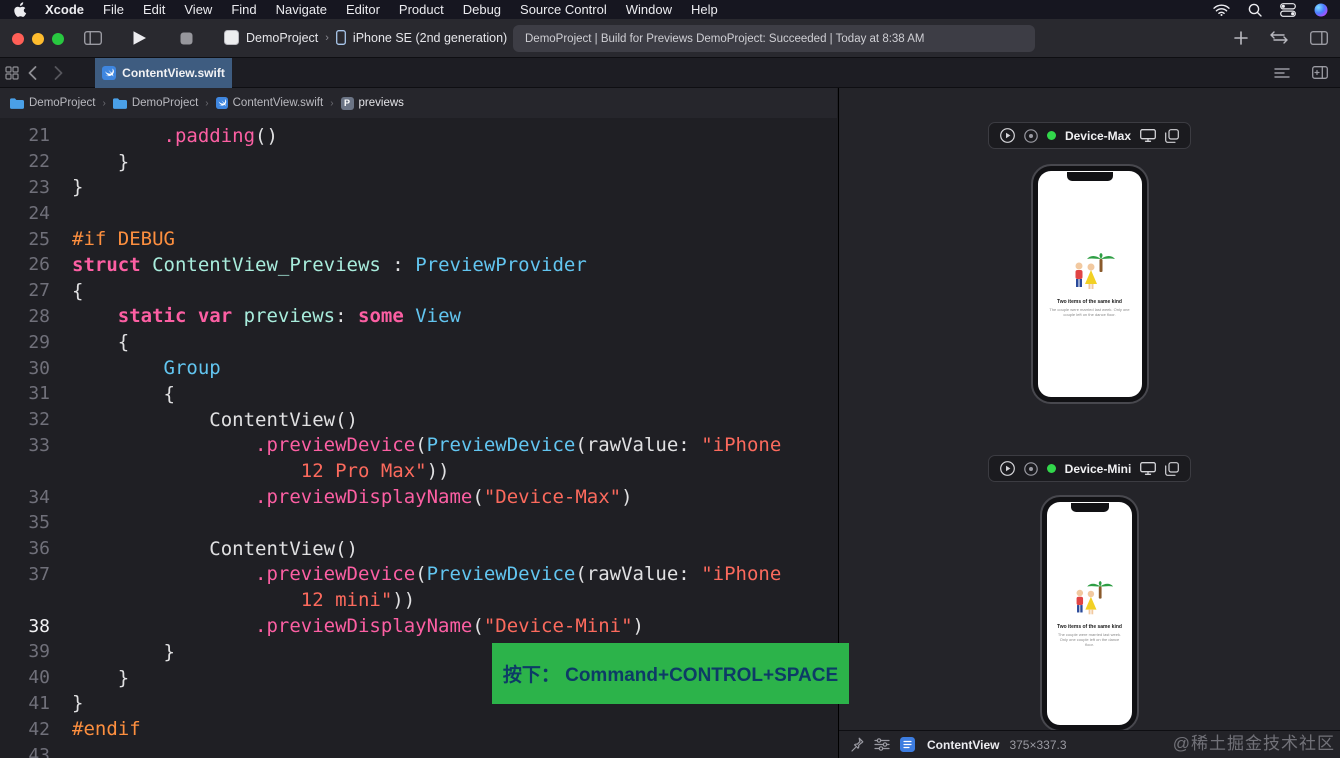 The height and width of the screenshot is (758, 1340). Describe the element at coordinates (418, 549) in the screenshot. I see `code-line: 36 ContentView()` at that location.